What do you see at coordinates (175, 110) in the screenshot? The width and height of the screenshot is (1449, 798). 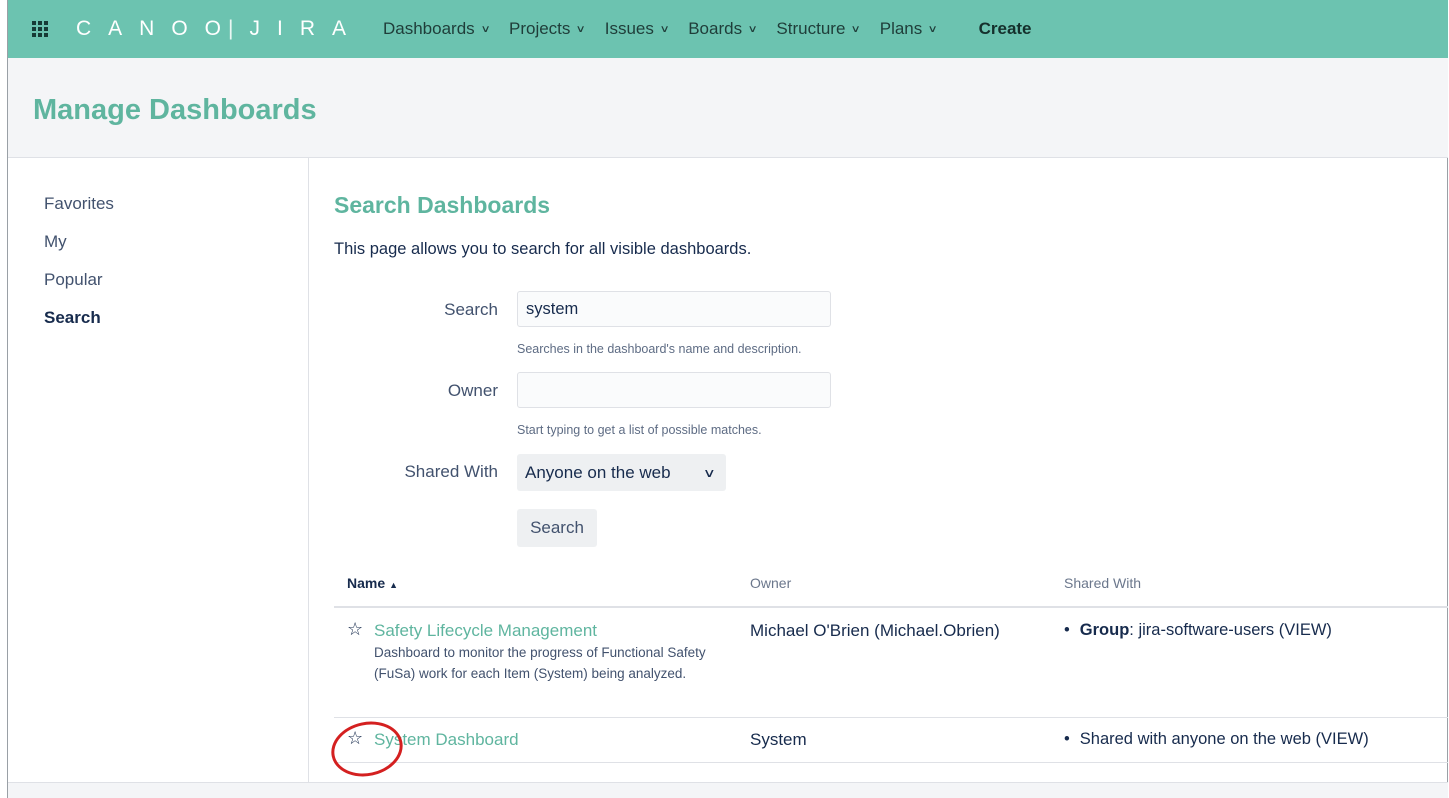 I see `page-title: Manage Dashboards` at bounding box center [175, 110].